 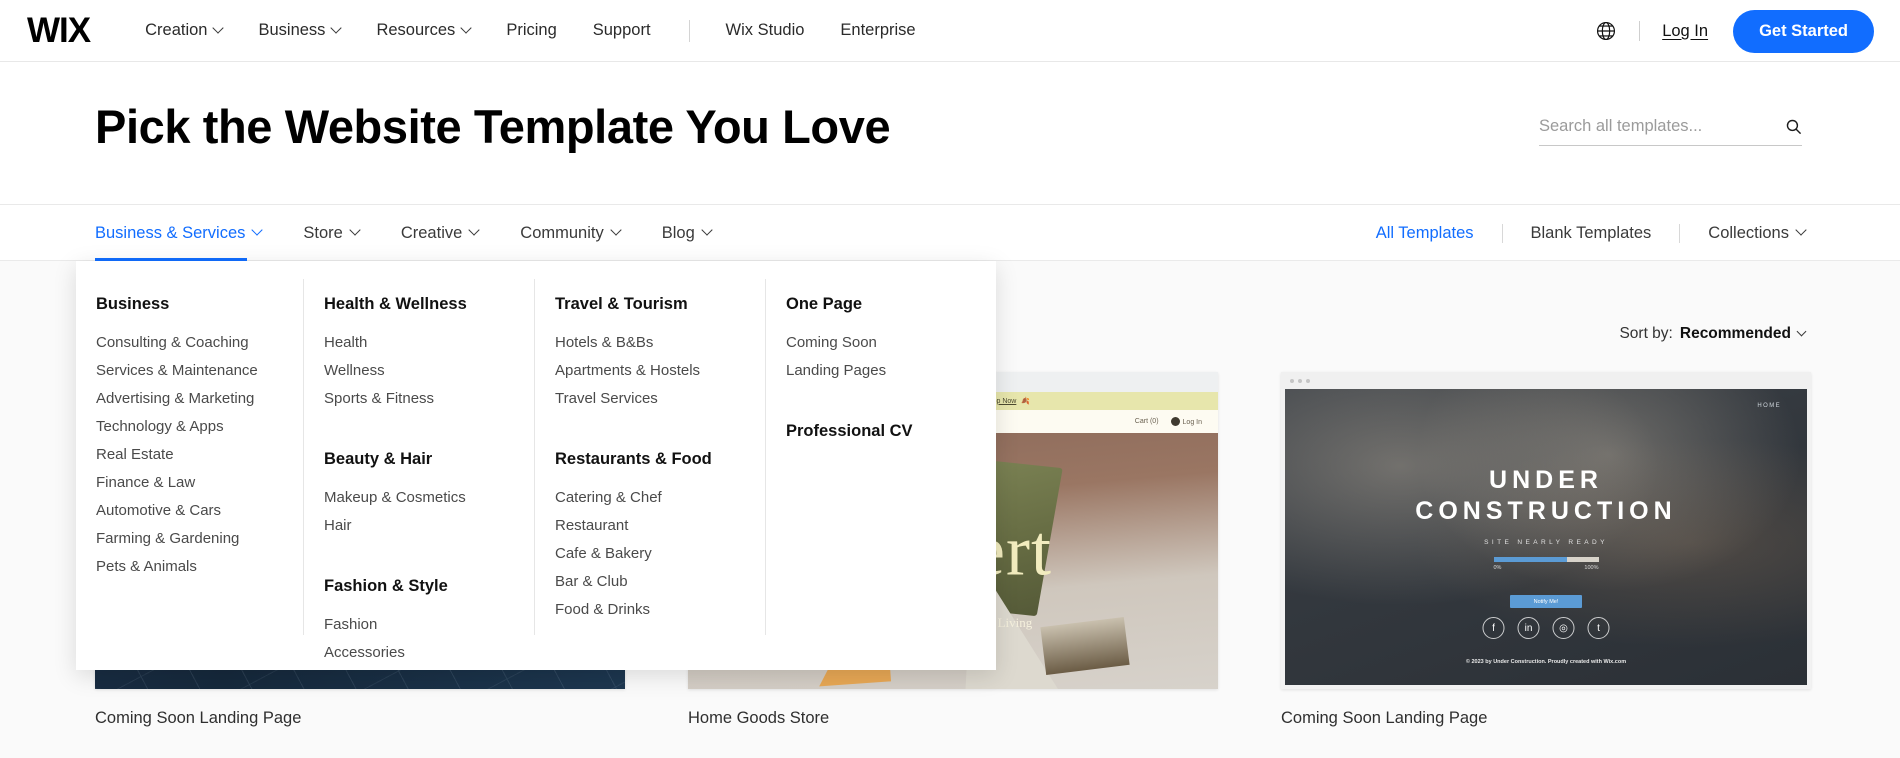 What do you see at coordinates (1546, 380) in the screenshot?
I see `browser-chrome` at bounding box center [1546, 380].